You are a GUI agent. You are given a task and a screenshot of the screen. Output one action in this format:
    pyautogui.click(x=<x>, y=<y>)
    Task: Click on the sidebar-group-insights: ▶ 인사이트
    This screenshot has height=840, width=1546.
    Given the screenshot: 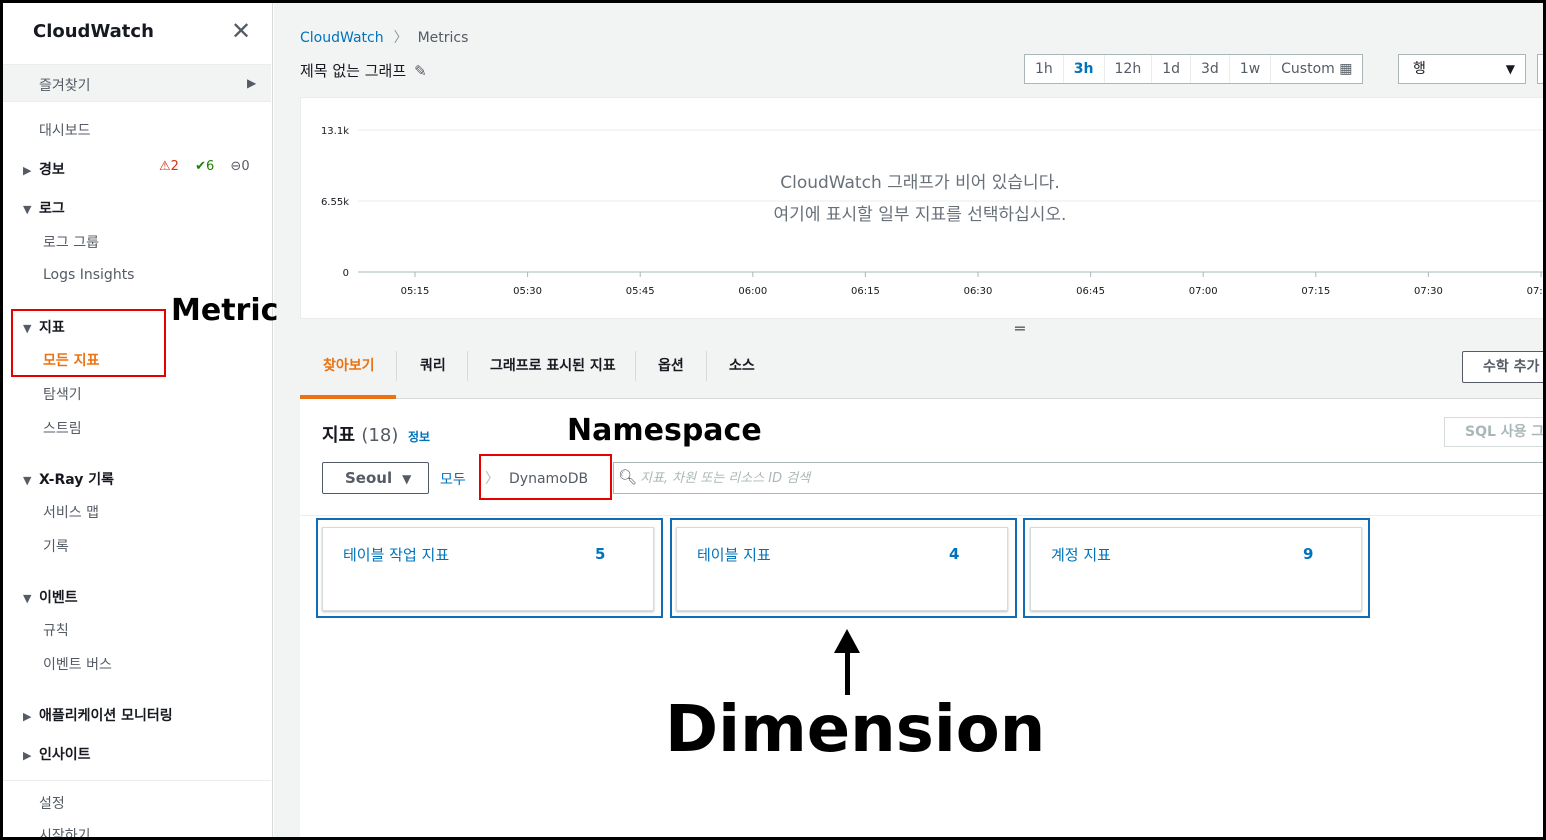 What is the action you would take?
    pyautogui.click(x=57, y=754)
    